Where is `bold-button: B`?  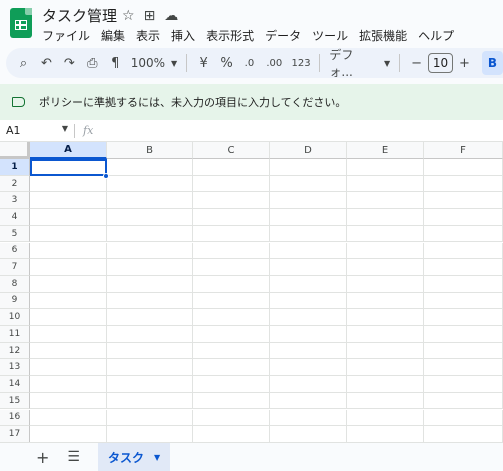 bold-button: B is located at coordinates (492, 63).